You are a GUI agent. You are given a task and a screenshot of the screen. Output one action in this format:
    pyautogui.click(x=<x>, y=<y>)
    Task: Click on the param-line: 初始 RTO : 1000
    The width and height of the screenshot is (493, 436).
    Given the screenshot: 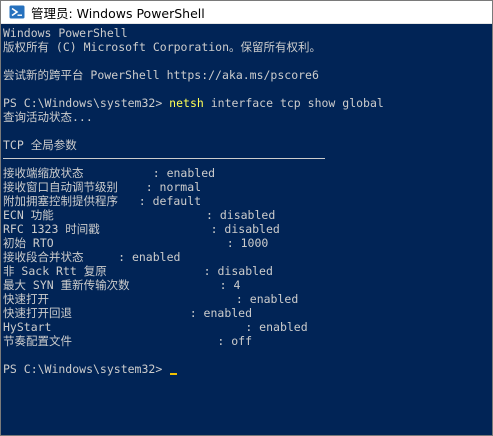 What is the action you would take?
    pyautogui.click(x=136, y=243)
    